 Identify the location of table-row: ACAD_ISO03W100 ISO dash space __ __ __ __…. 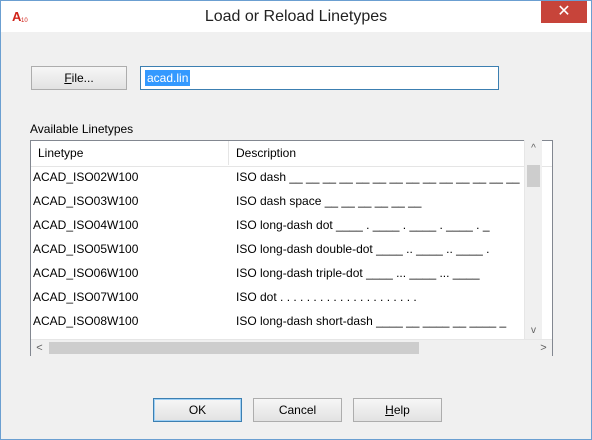
(291, 201).